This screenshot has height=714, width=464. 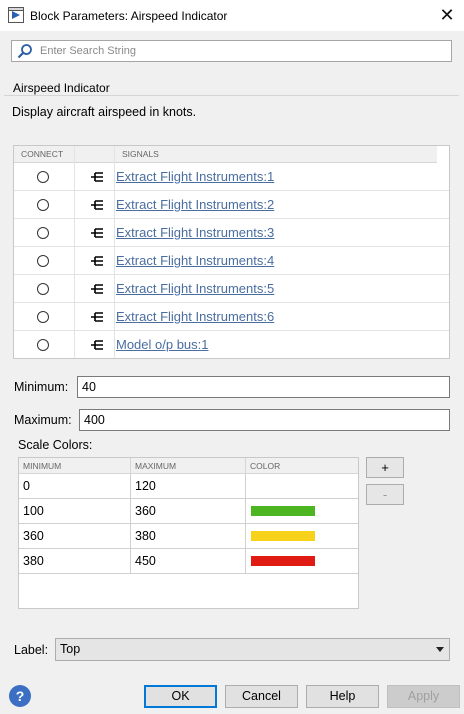 What do you see at coordinates (20, 696) in the screenshot?
I see `help-icon: ?` at bounding box center [20, 696].